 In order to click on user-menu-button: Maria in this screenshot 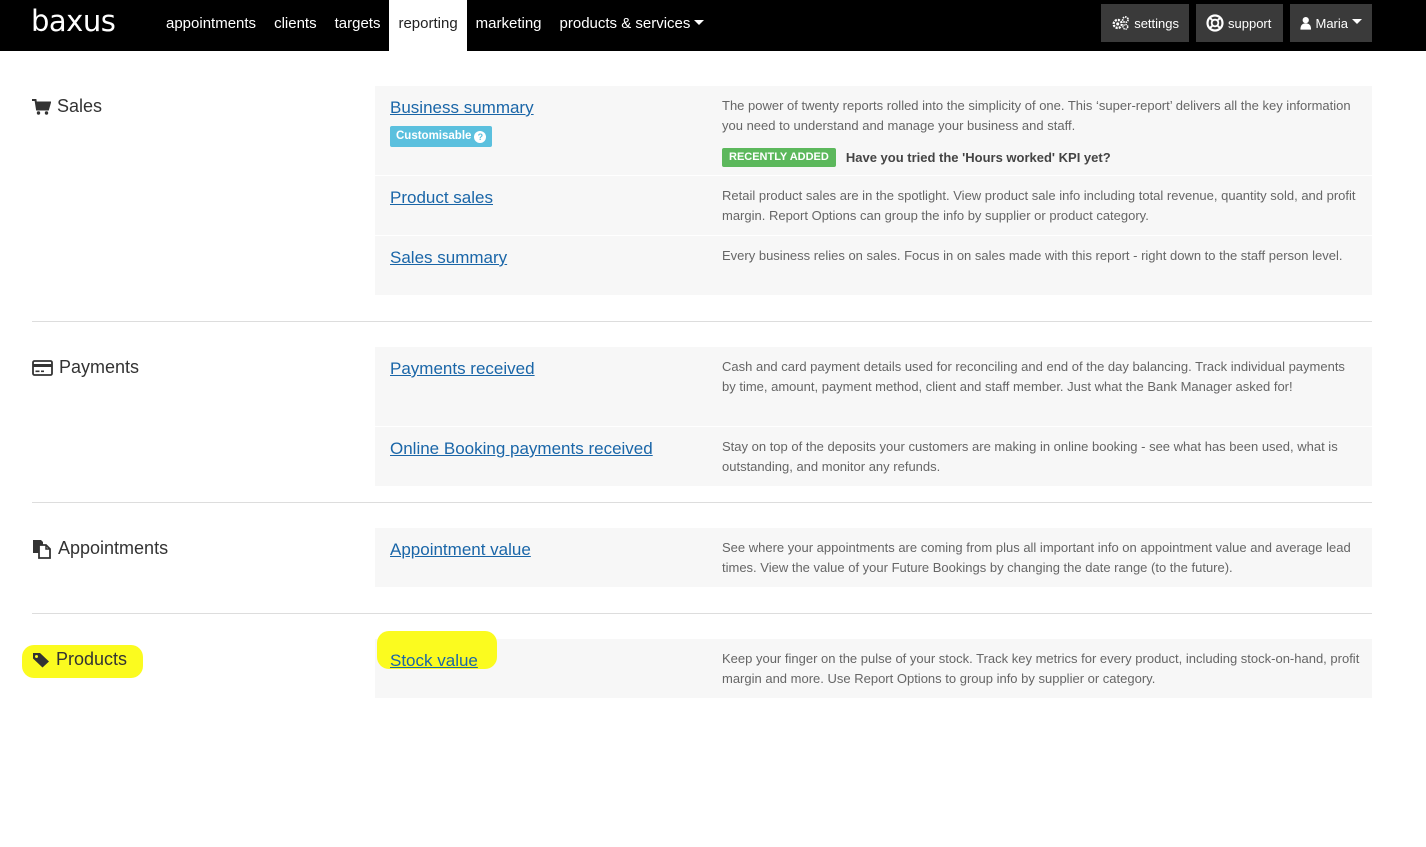, I will do `click(1331, 23)`.